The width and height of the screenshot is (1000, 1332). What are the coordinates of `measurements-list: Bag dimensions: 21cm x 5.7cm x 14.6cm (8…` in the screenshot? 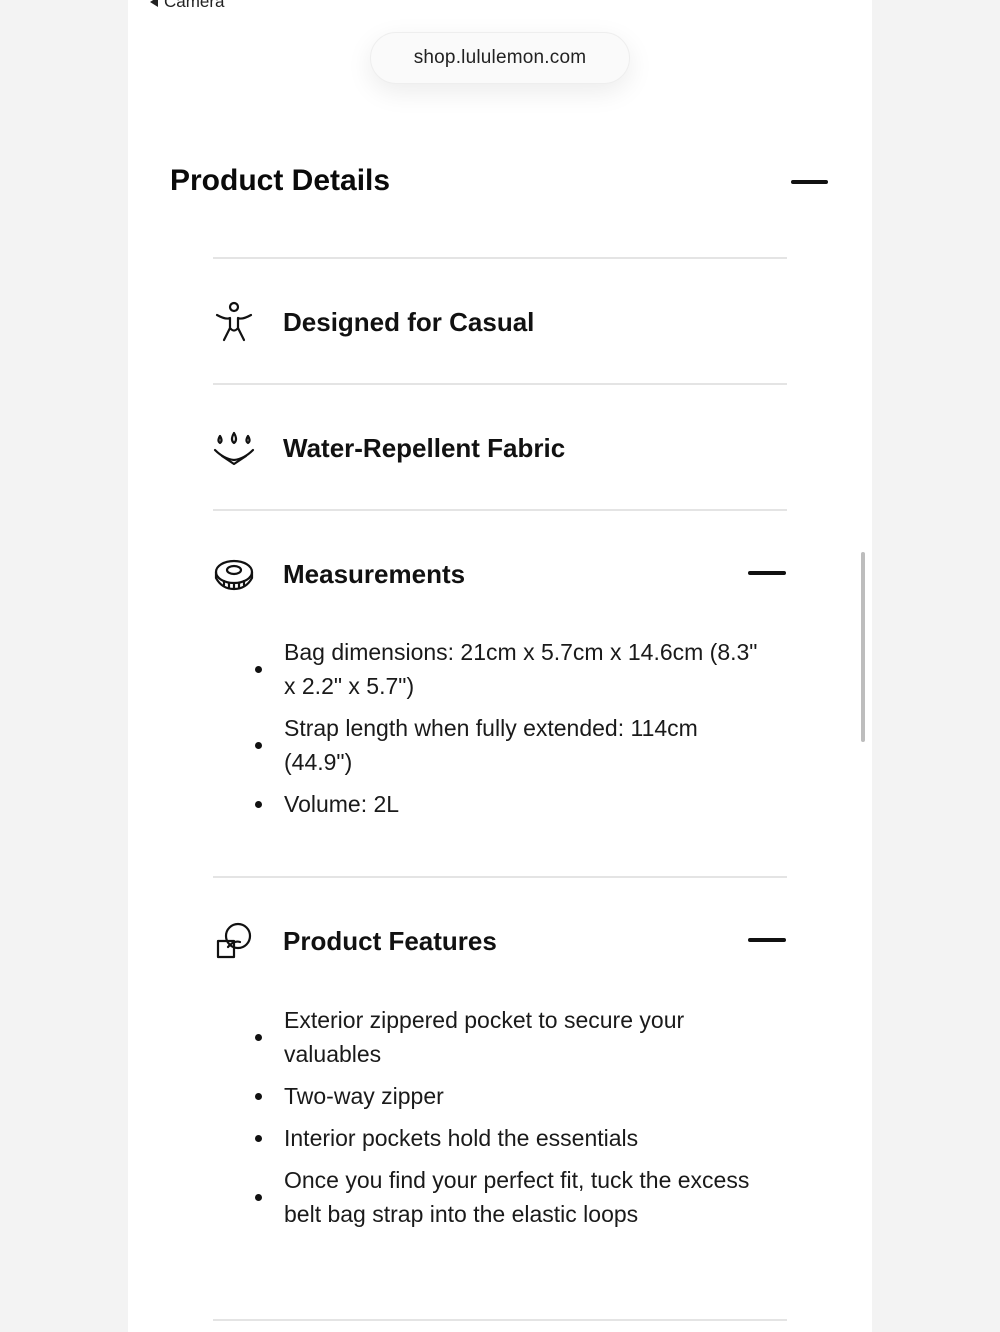 It's located at (509, 732).